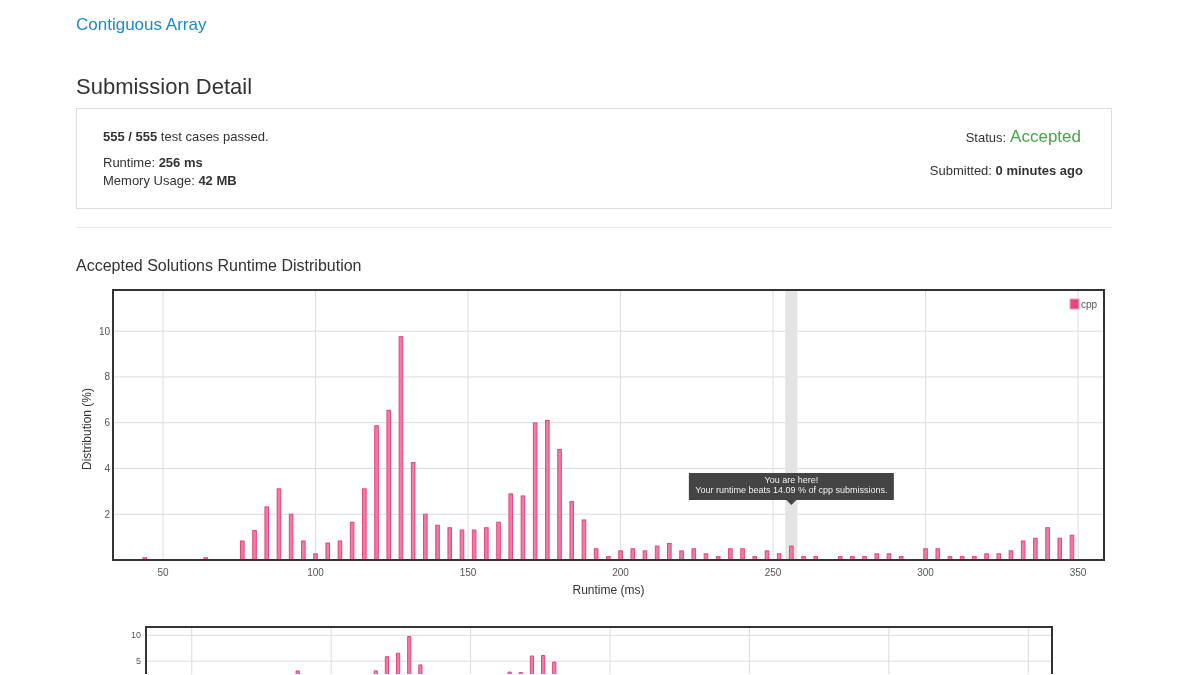  I want to click on axis-tick-label: 350, so click(1078, 572).